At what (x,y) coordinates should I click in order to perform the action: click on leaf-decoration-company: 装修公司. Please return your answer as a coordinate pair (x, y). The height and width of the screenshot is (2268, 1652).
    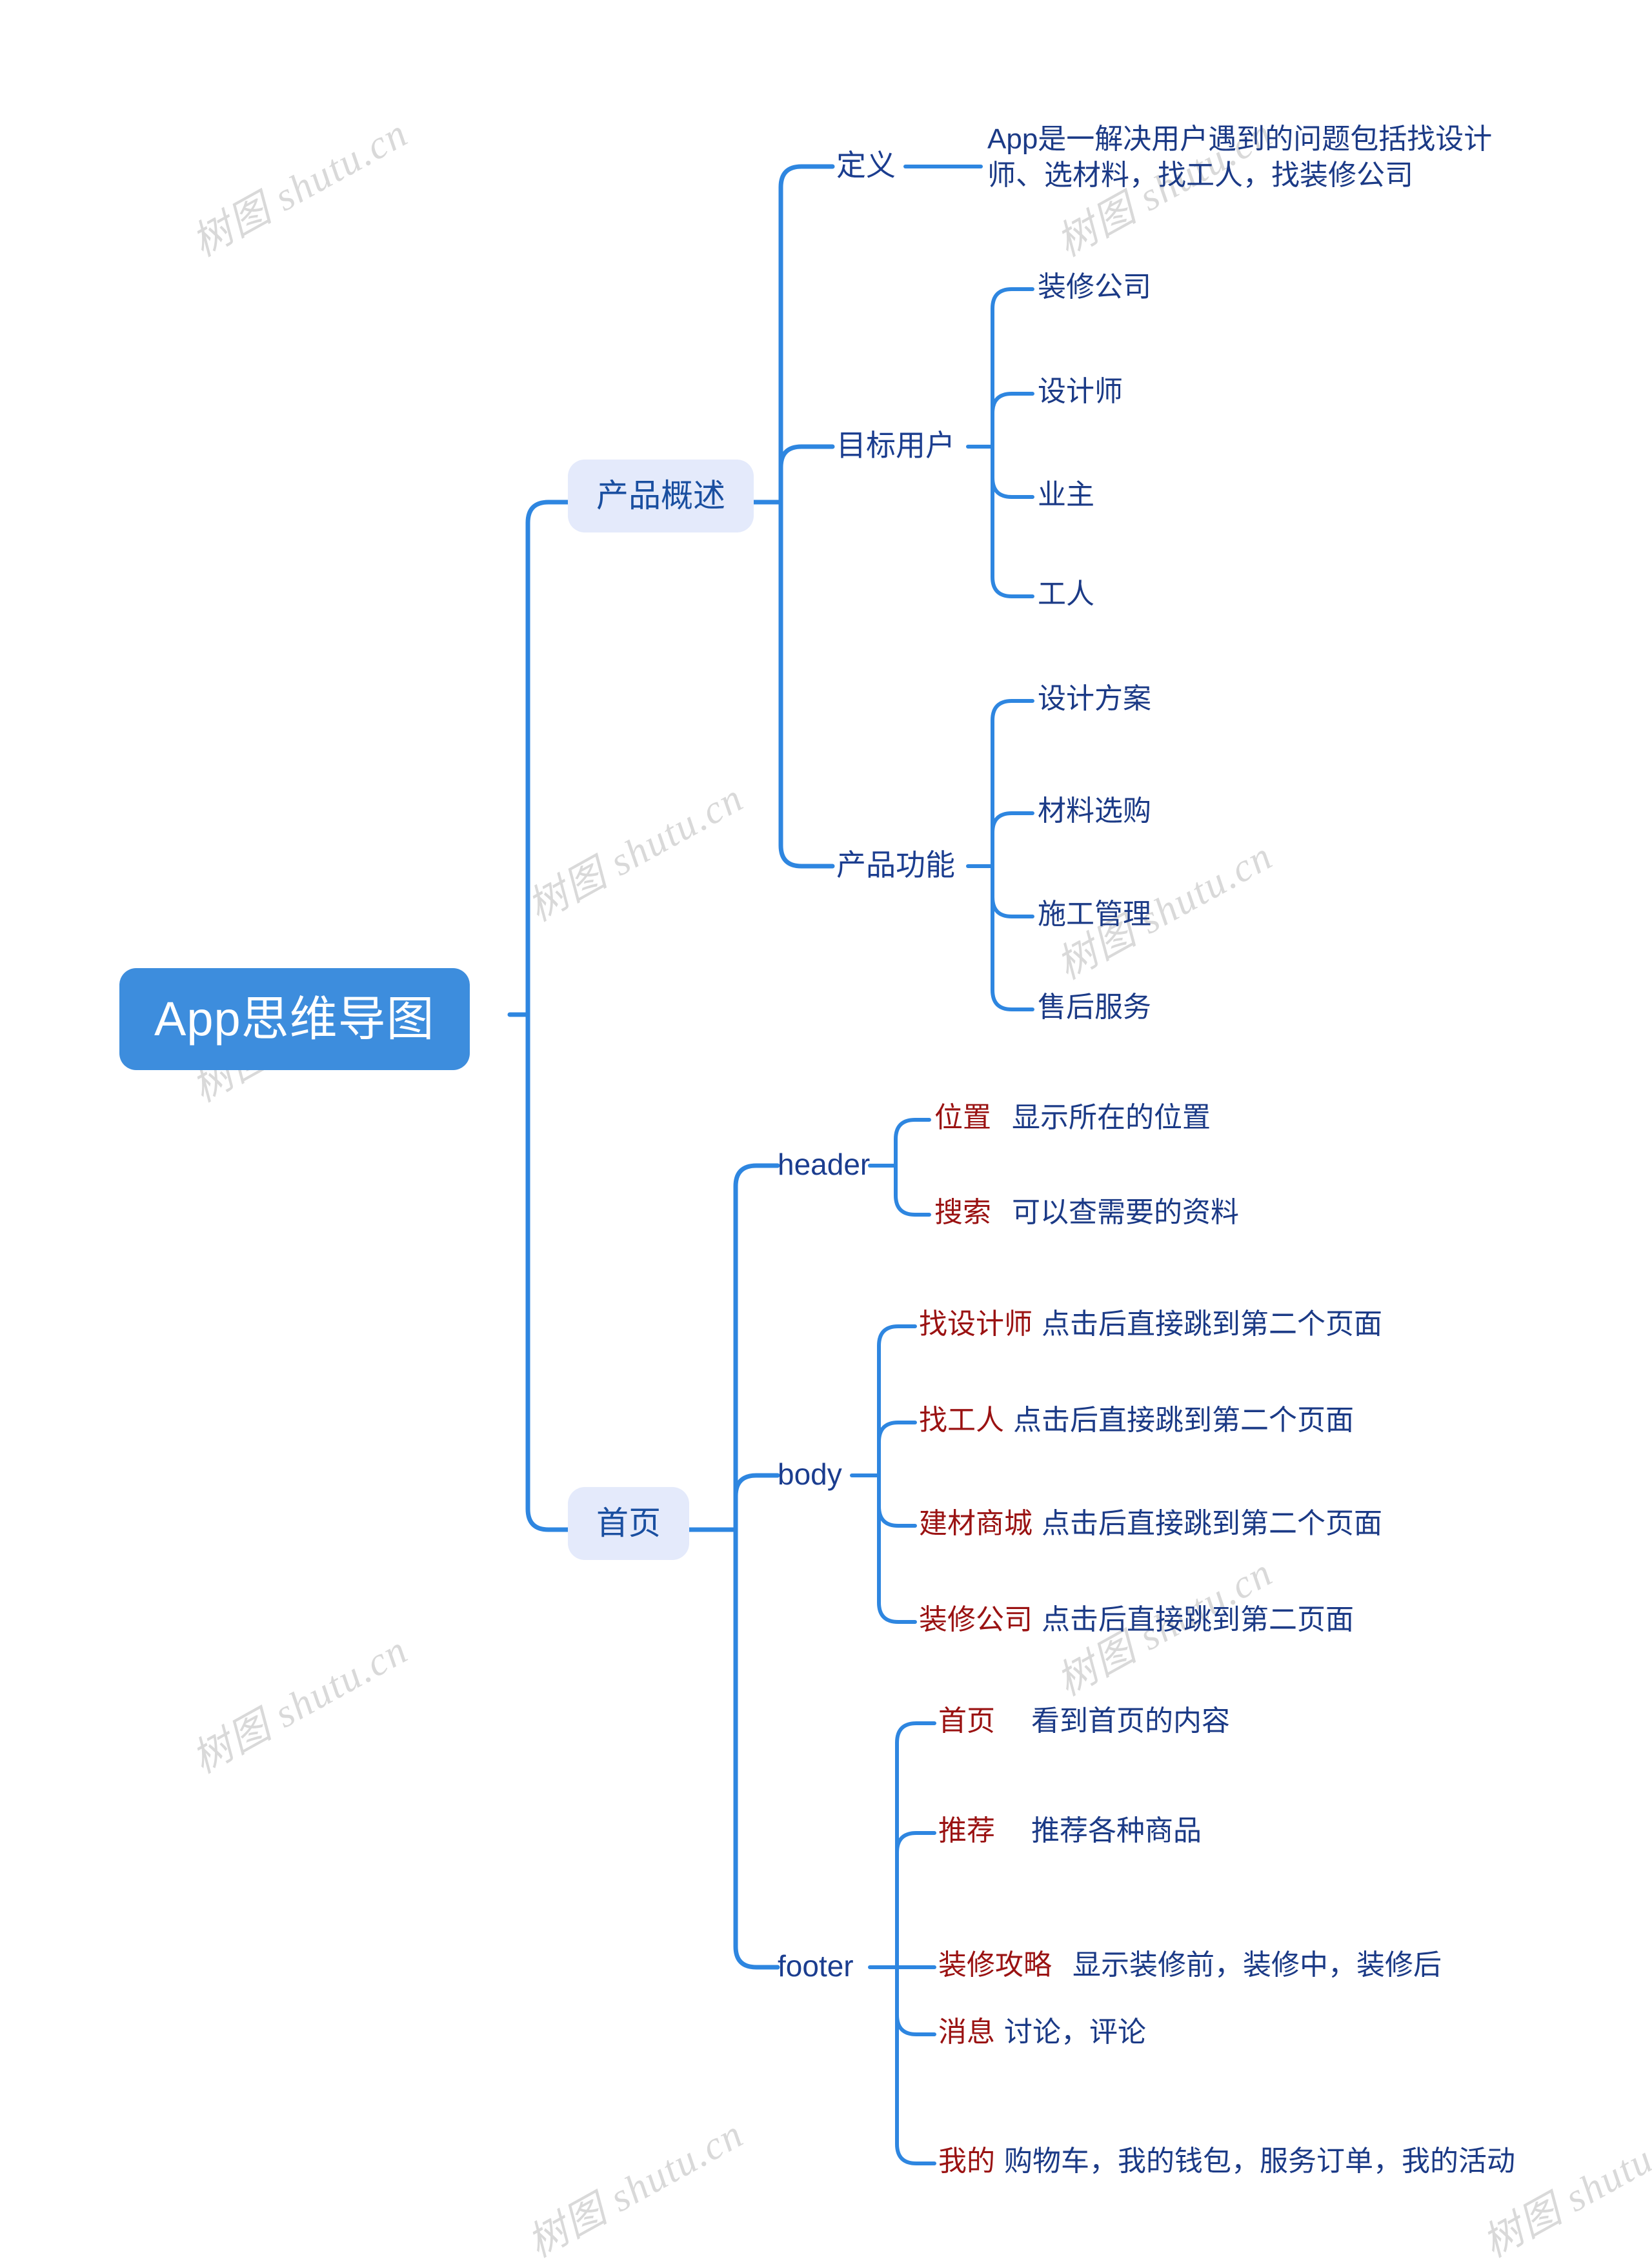
    Looking at the image, I should click on (1094, 287).